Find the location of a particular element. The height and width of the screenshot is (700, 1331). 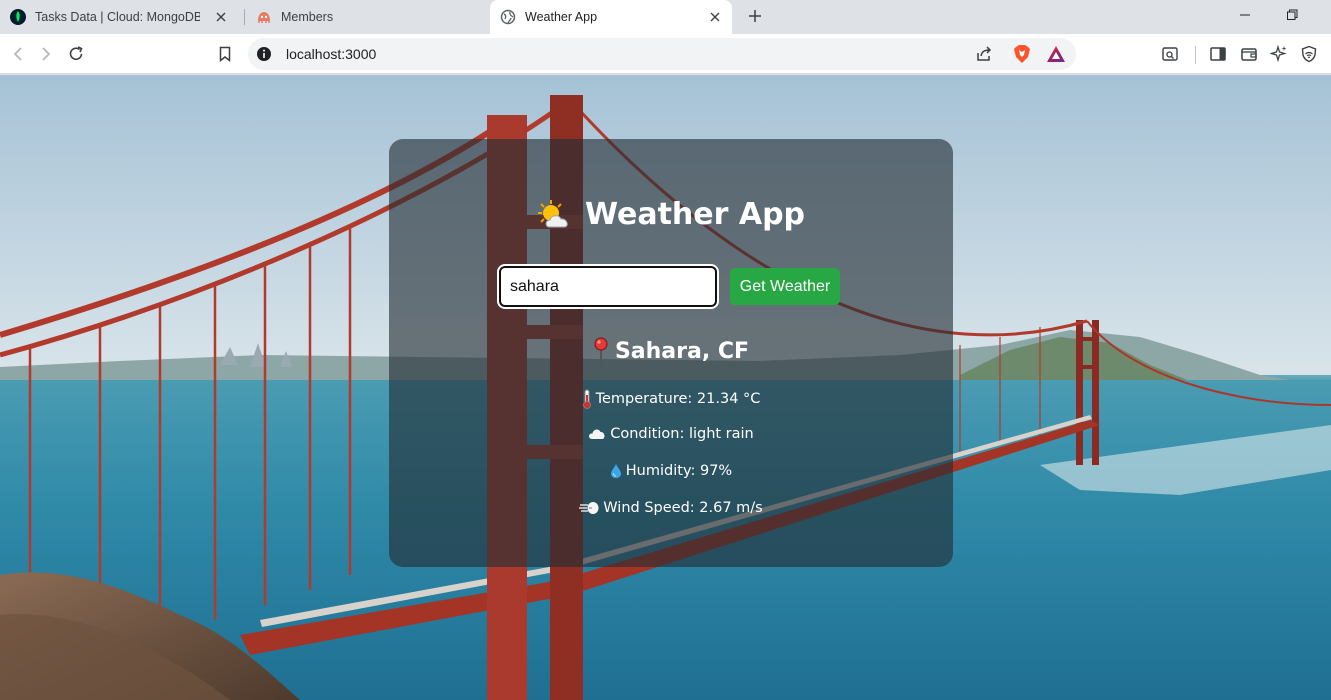

sparkle-icon is located at coordinates (1278, 54).